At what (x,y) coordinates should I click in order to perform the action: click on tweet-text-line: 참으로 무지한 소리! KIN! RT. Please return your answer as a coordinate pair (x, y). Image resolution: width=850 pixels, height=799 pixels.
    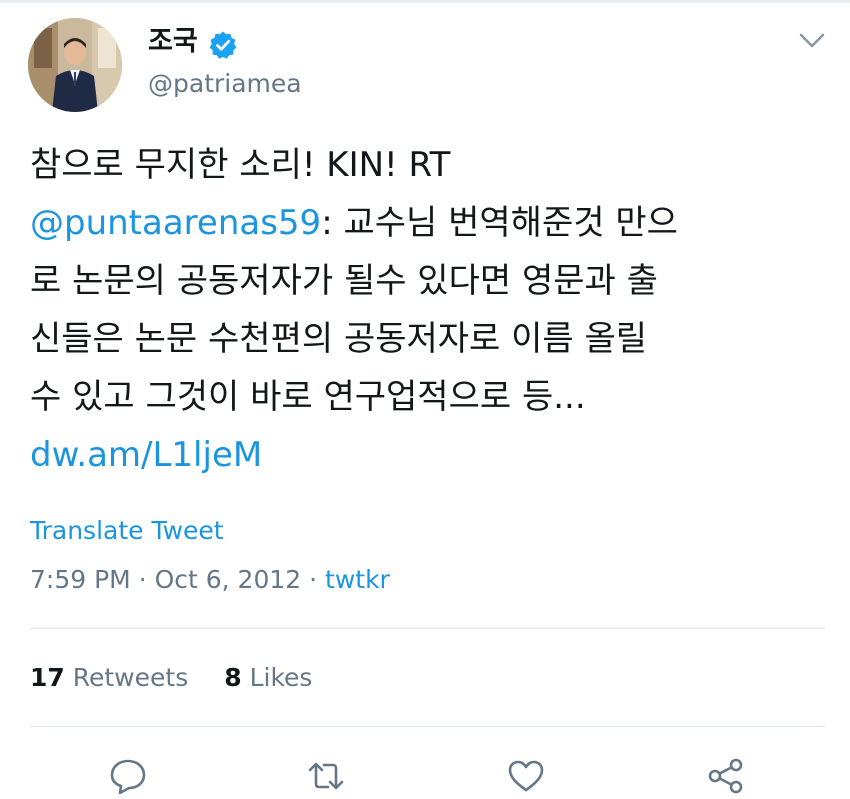
    Looking at the image, I should click on (430, 165).